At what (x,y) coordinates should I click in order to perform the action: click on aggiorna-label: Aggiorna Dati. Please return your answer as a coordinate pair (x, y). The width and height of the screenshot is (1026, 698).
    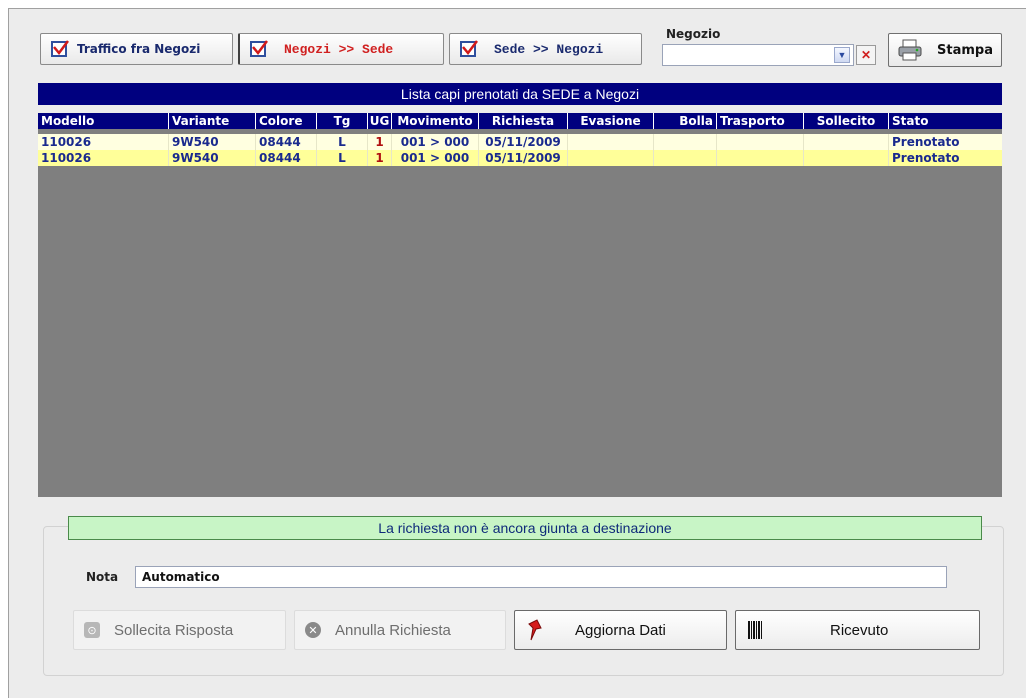
    Looking at the image, I should click on (620, 630).